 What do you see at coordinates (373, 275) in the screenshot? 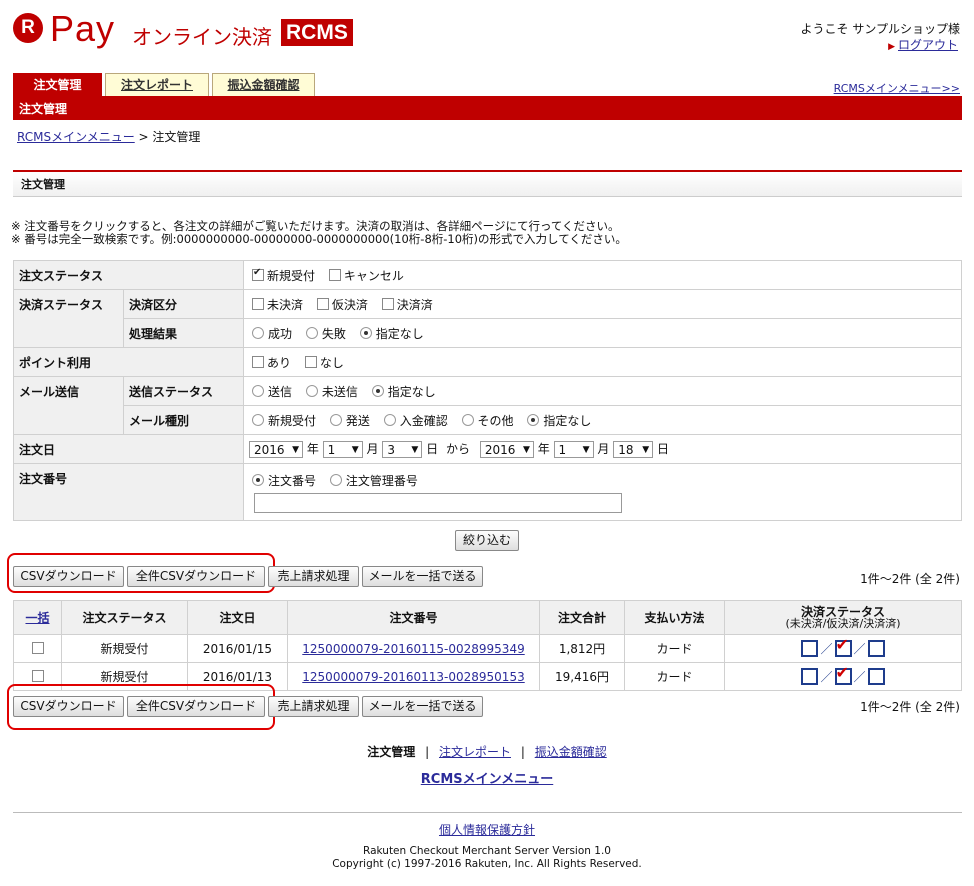
I see `option-label: キャンセル` at bounding box center [373, 275].